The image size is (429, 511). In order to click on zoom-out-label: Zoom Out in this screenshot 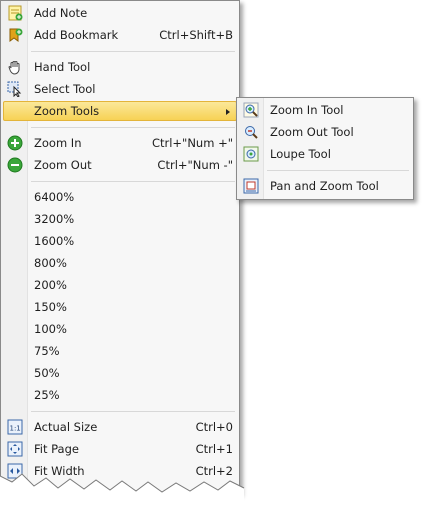, I will do `click(63, 165)`.